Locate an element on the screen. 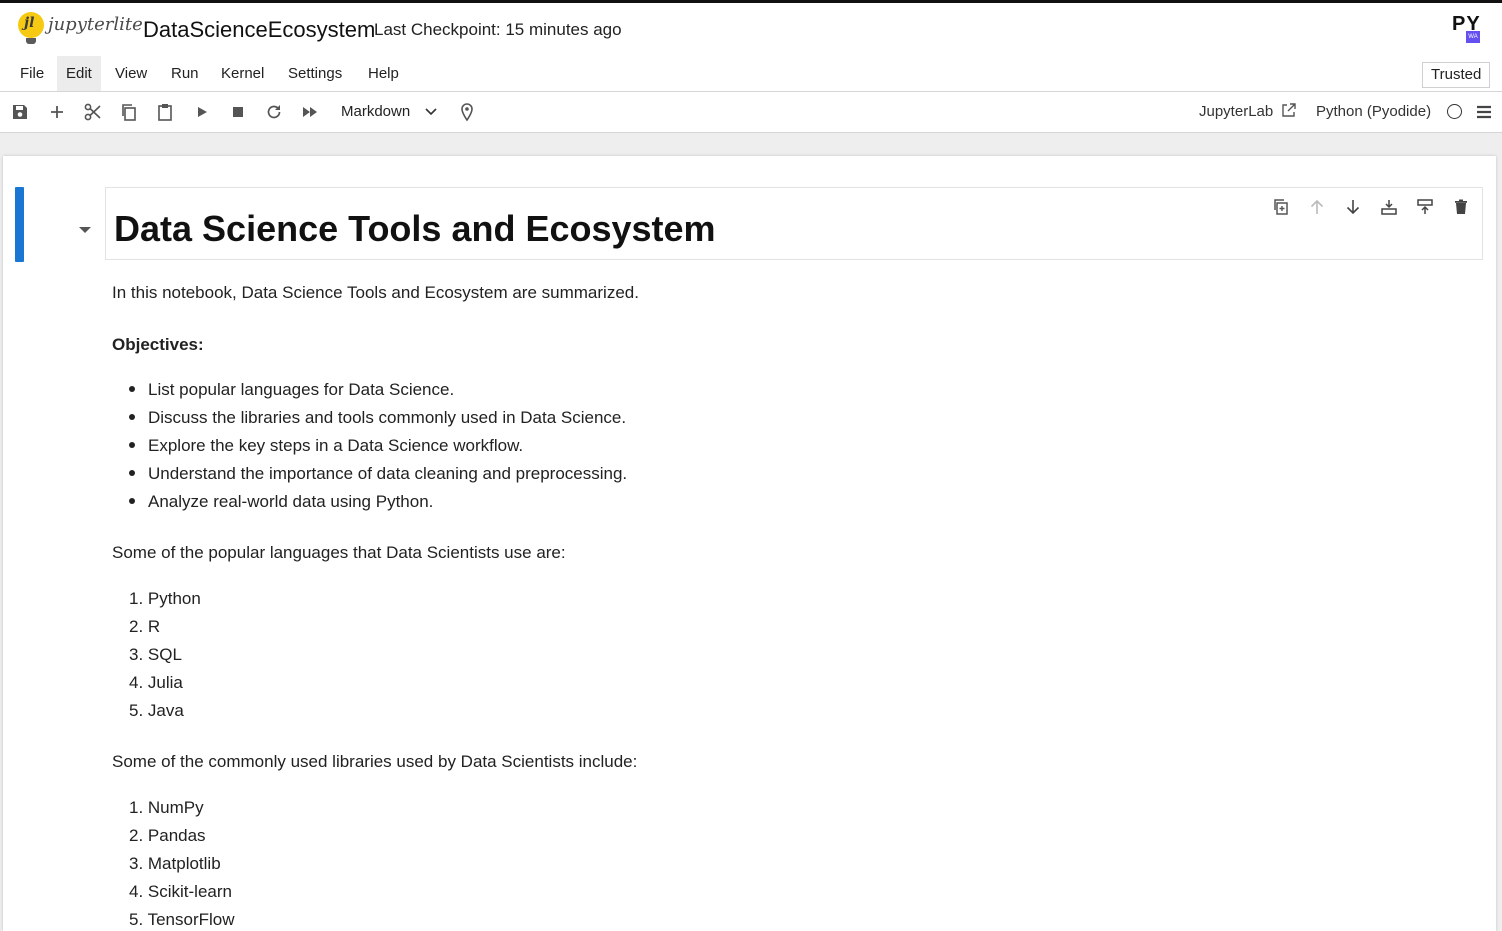 This screenshot has height=931, width=1502. insert-below-icon is located at coordinates (1389, 207).